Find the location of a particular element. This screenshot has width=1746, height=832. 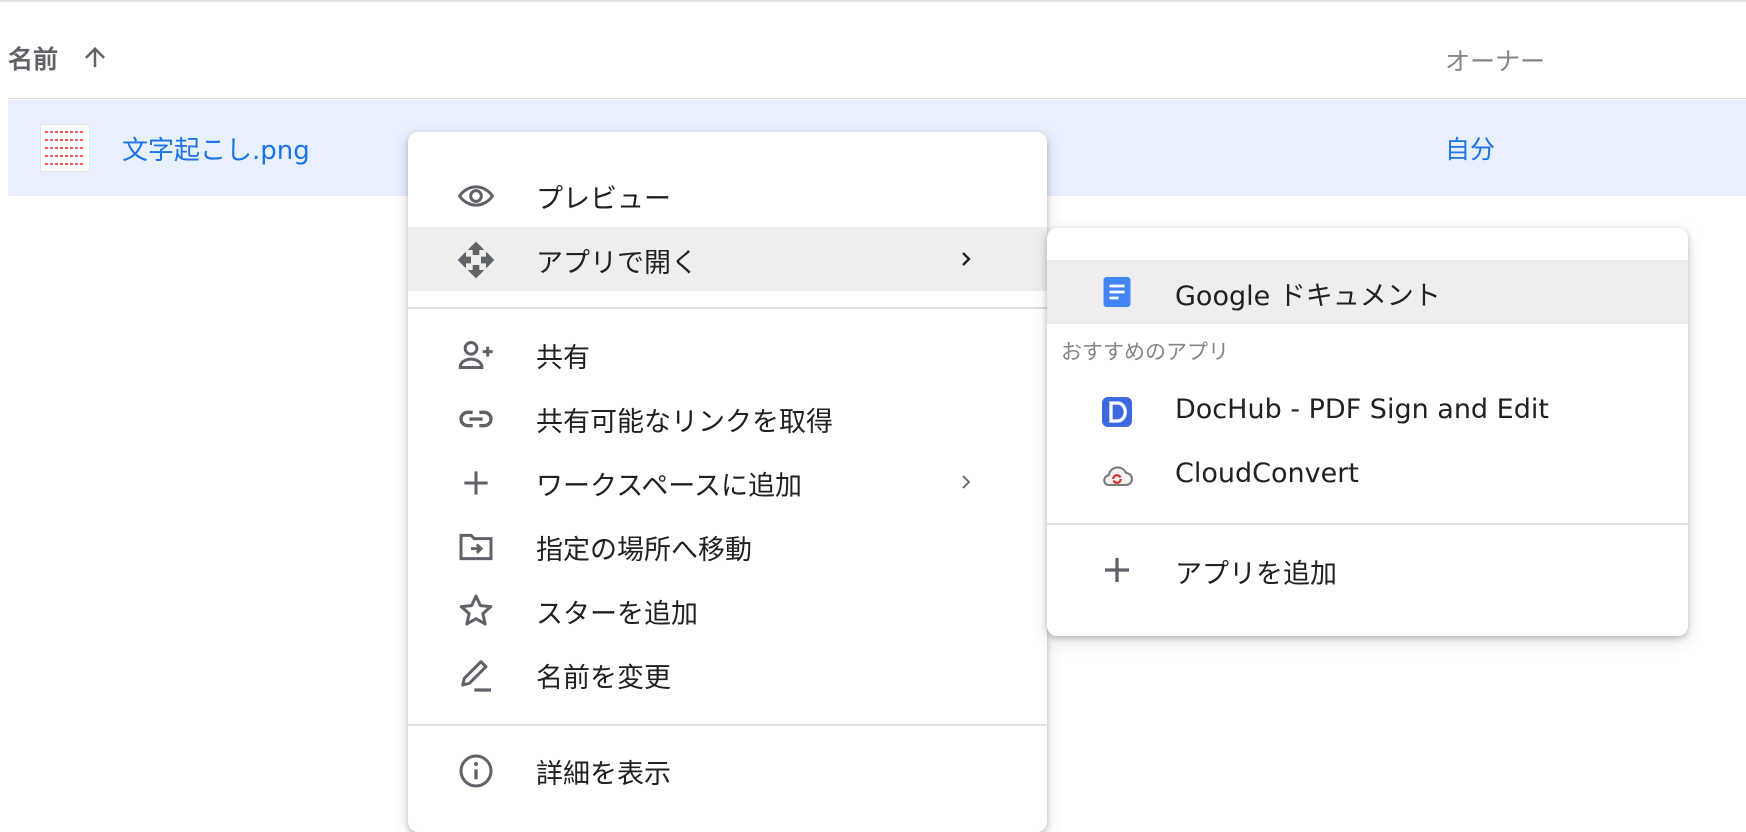

pencil-icon is located at coordinates (476, 676).